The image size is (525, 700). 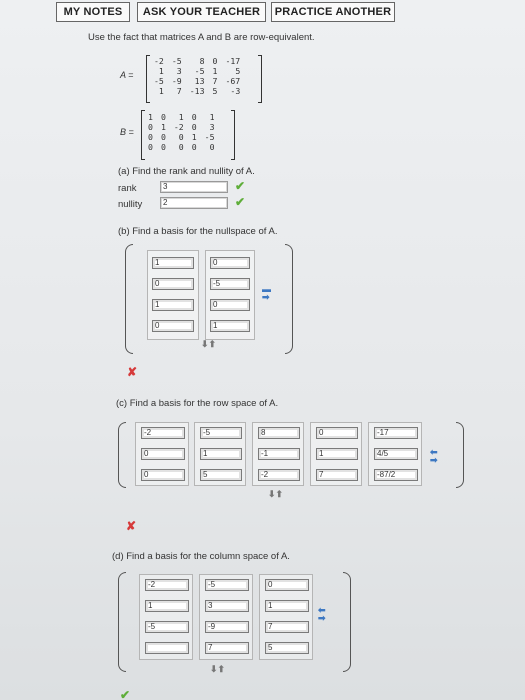 What do you see at coordinates (194, 203) in the screenshot?
I see `nullity-input: 2` at bounding box center [194, 203].